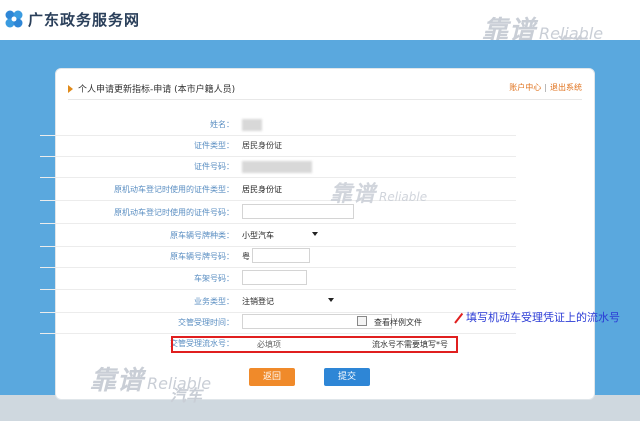 Image resolution: width=640 pixels, height=421 pixels. I want to click on annotation-text: 填写机动车受理凭证上的流水号, so click(543, 317).